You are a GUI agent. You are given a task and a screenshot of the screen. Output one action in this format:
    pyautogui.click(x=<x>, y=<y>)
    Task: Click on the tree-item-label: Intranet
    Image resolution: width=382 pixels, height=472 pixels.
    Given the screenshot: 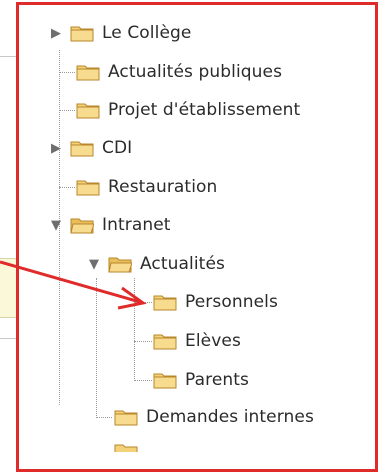 What is the action you would take?
    pyautogui.click(x=136, y=225)
    